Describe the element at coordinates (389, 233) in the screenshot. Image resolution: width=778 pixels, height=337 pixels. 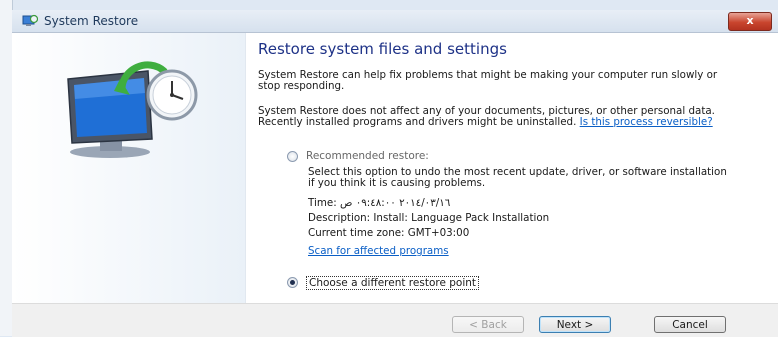
I see `time-zone: Current time zone: GMT+03:00` at that location.